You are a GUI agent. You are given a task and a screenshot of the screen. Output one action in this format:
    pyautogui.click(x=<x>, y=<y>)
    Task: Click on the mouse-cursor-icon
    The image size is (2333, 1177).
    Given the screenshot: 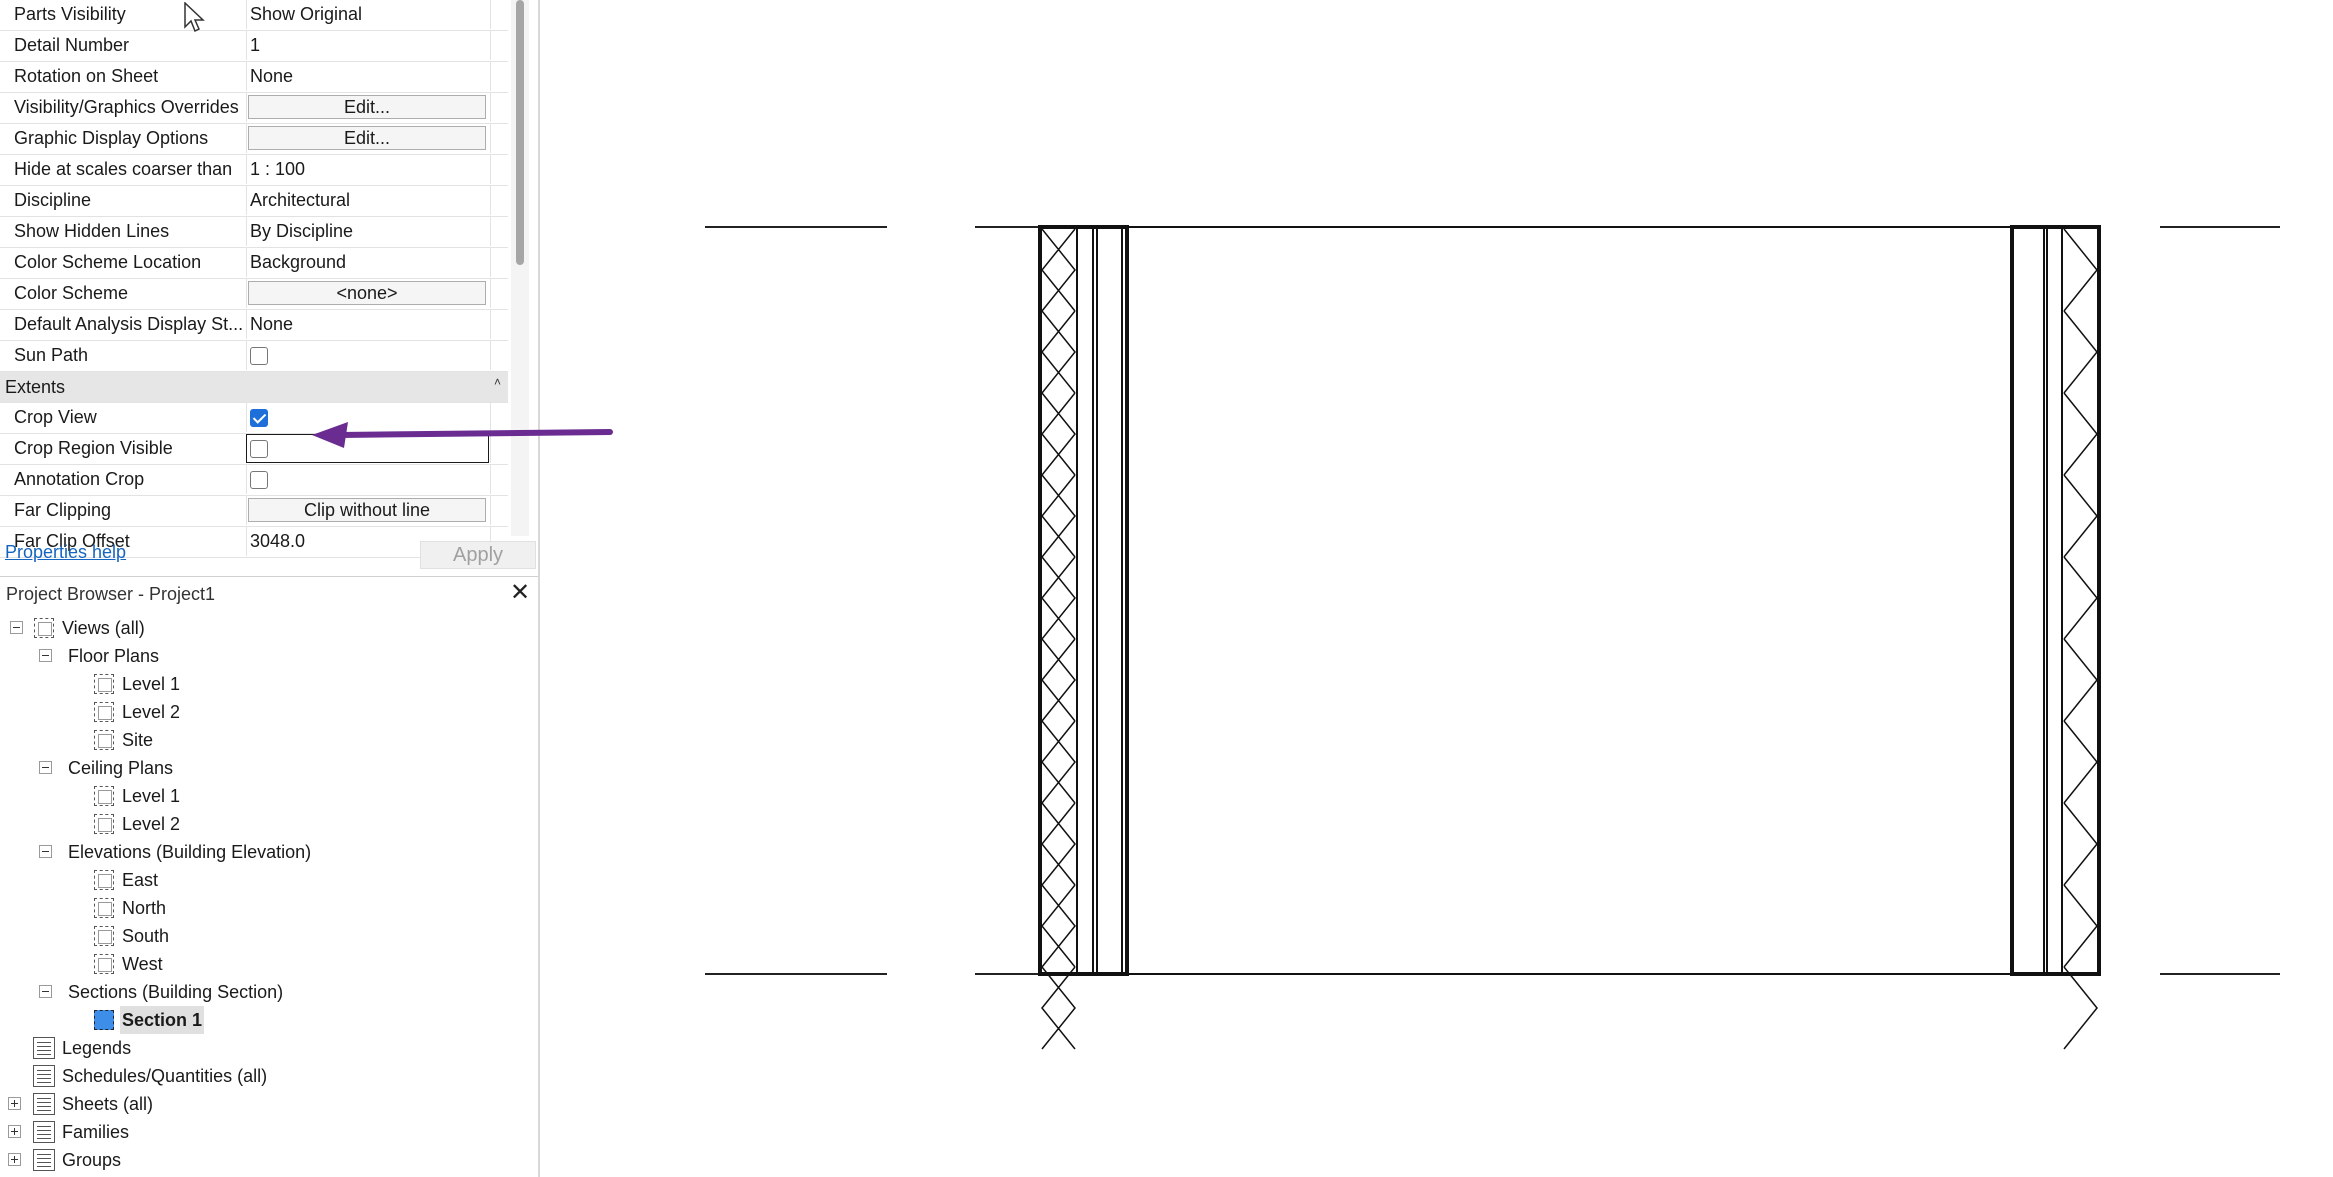 What is the action you would take?
    pyautogui.click(x=194, y=17)
    